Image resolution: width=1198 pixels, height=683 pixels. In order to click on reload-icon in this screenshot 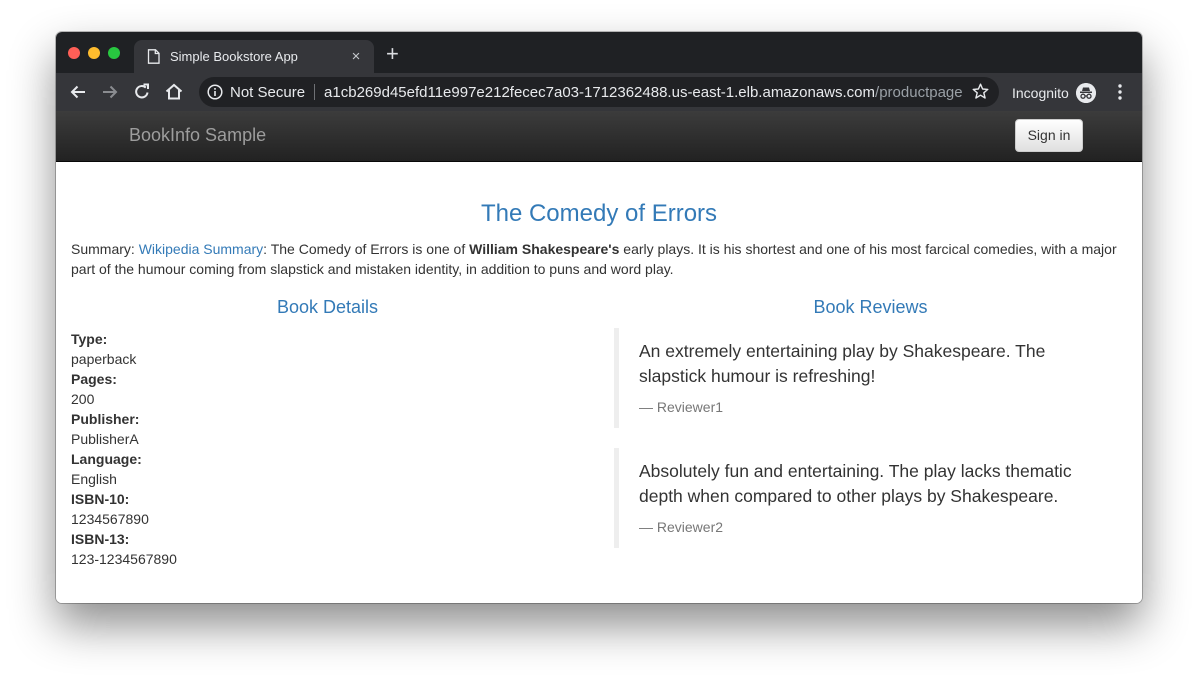, I will do `click(142, 92)`.